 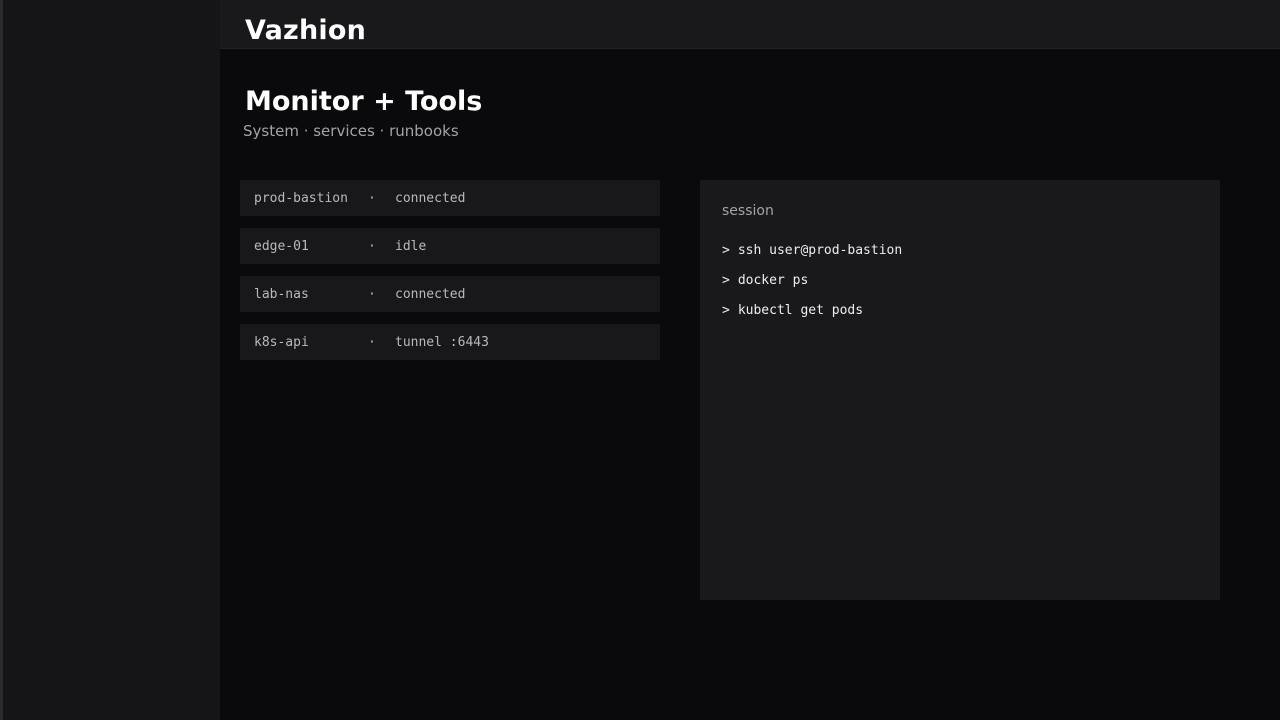 I want to click on host-name: lab-nas, so click(x=281, y=294).